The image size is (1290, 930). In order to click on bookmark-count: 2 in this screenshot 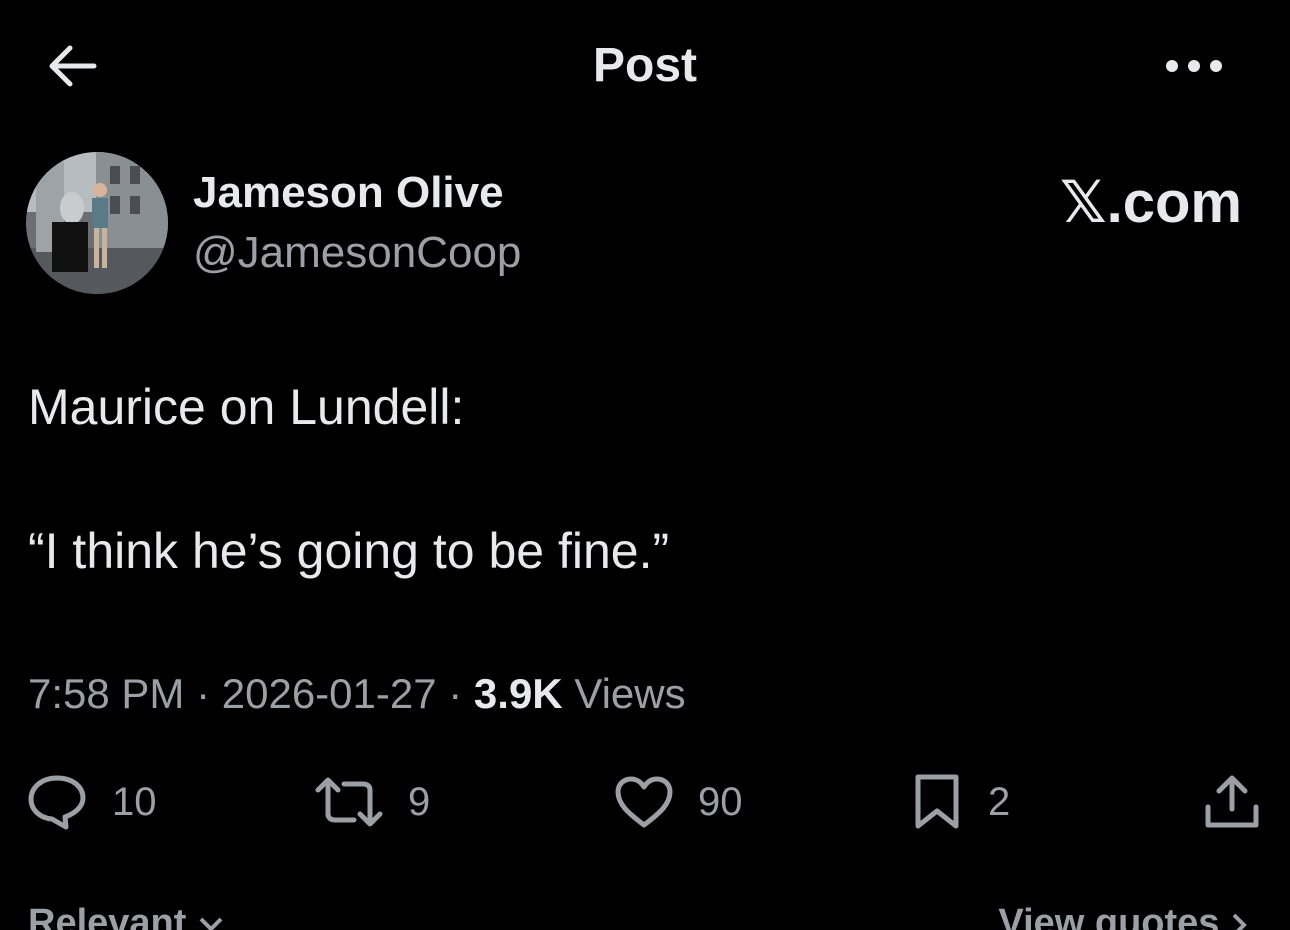, I will do `click(999, 801)`.